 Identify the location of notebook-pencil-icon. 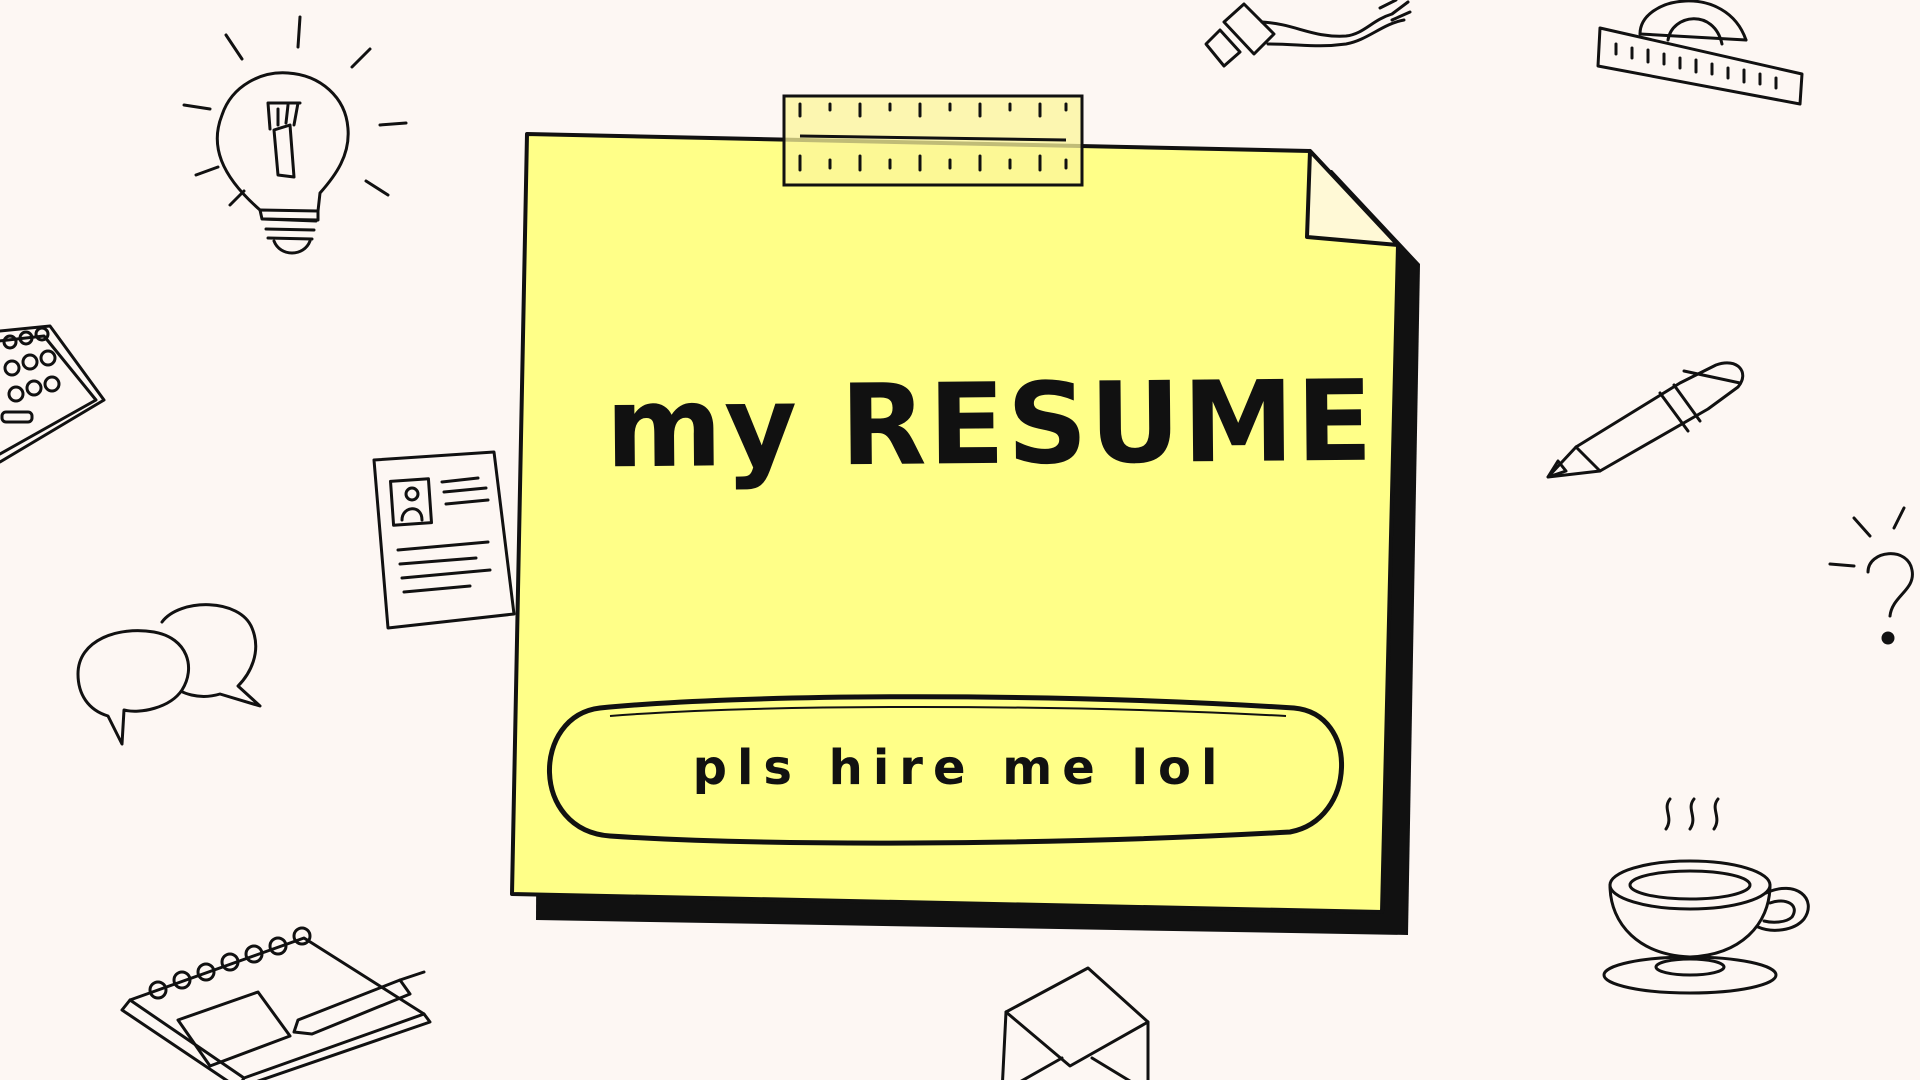
(276, 1003).